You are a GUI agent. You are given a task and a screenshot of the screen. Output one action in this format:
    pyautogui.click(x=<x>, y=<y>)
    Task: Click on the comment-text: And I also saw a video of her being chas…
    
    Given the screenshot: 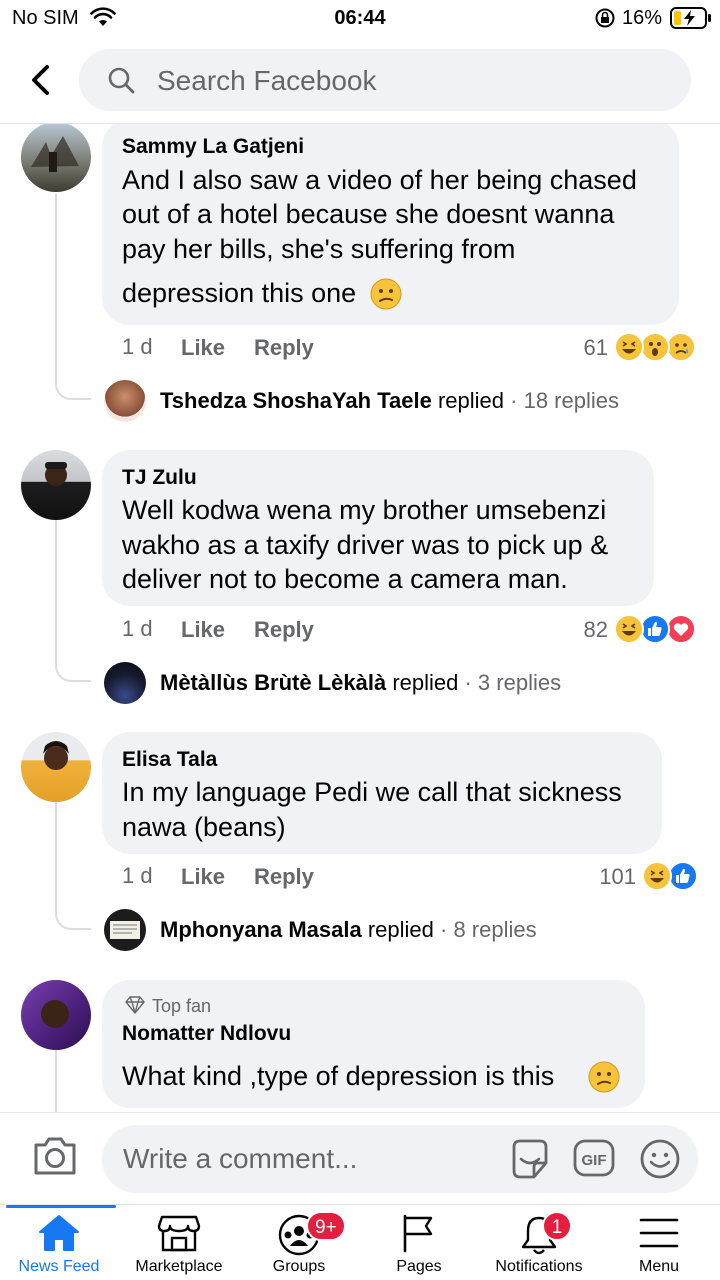 What is the action you would take?
    pyautogui.click(x=379, y=180)
    